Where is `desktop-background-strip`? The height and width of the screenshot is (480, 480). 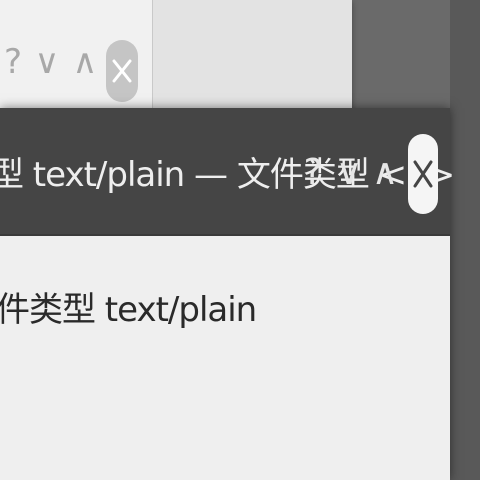 desktop-background-strip is located at coordinates (465, 240).